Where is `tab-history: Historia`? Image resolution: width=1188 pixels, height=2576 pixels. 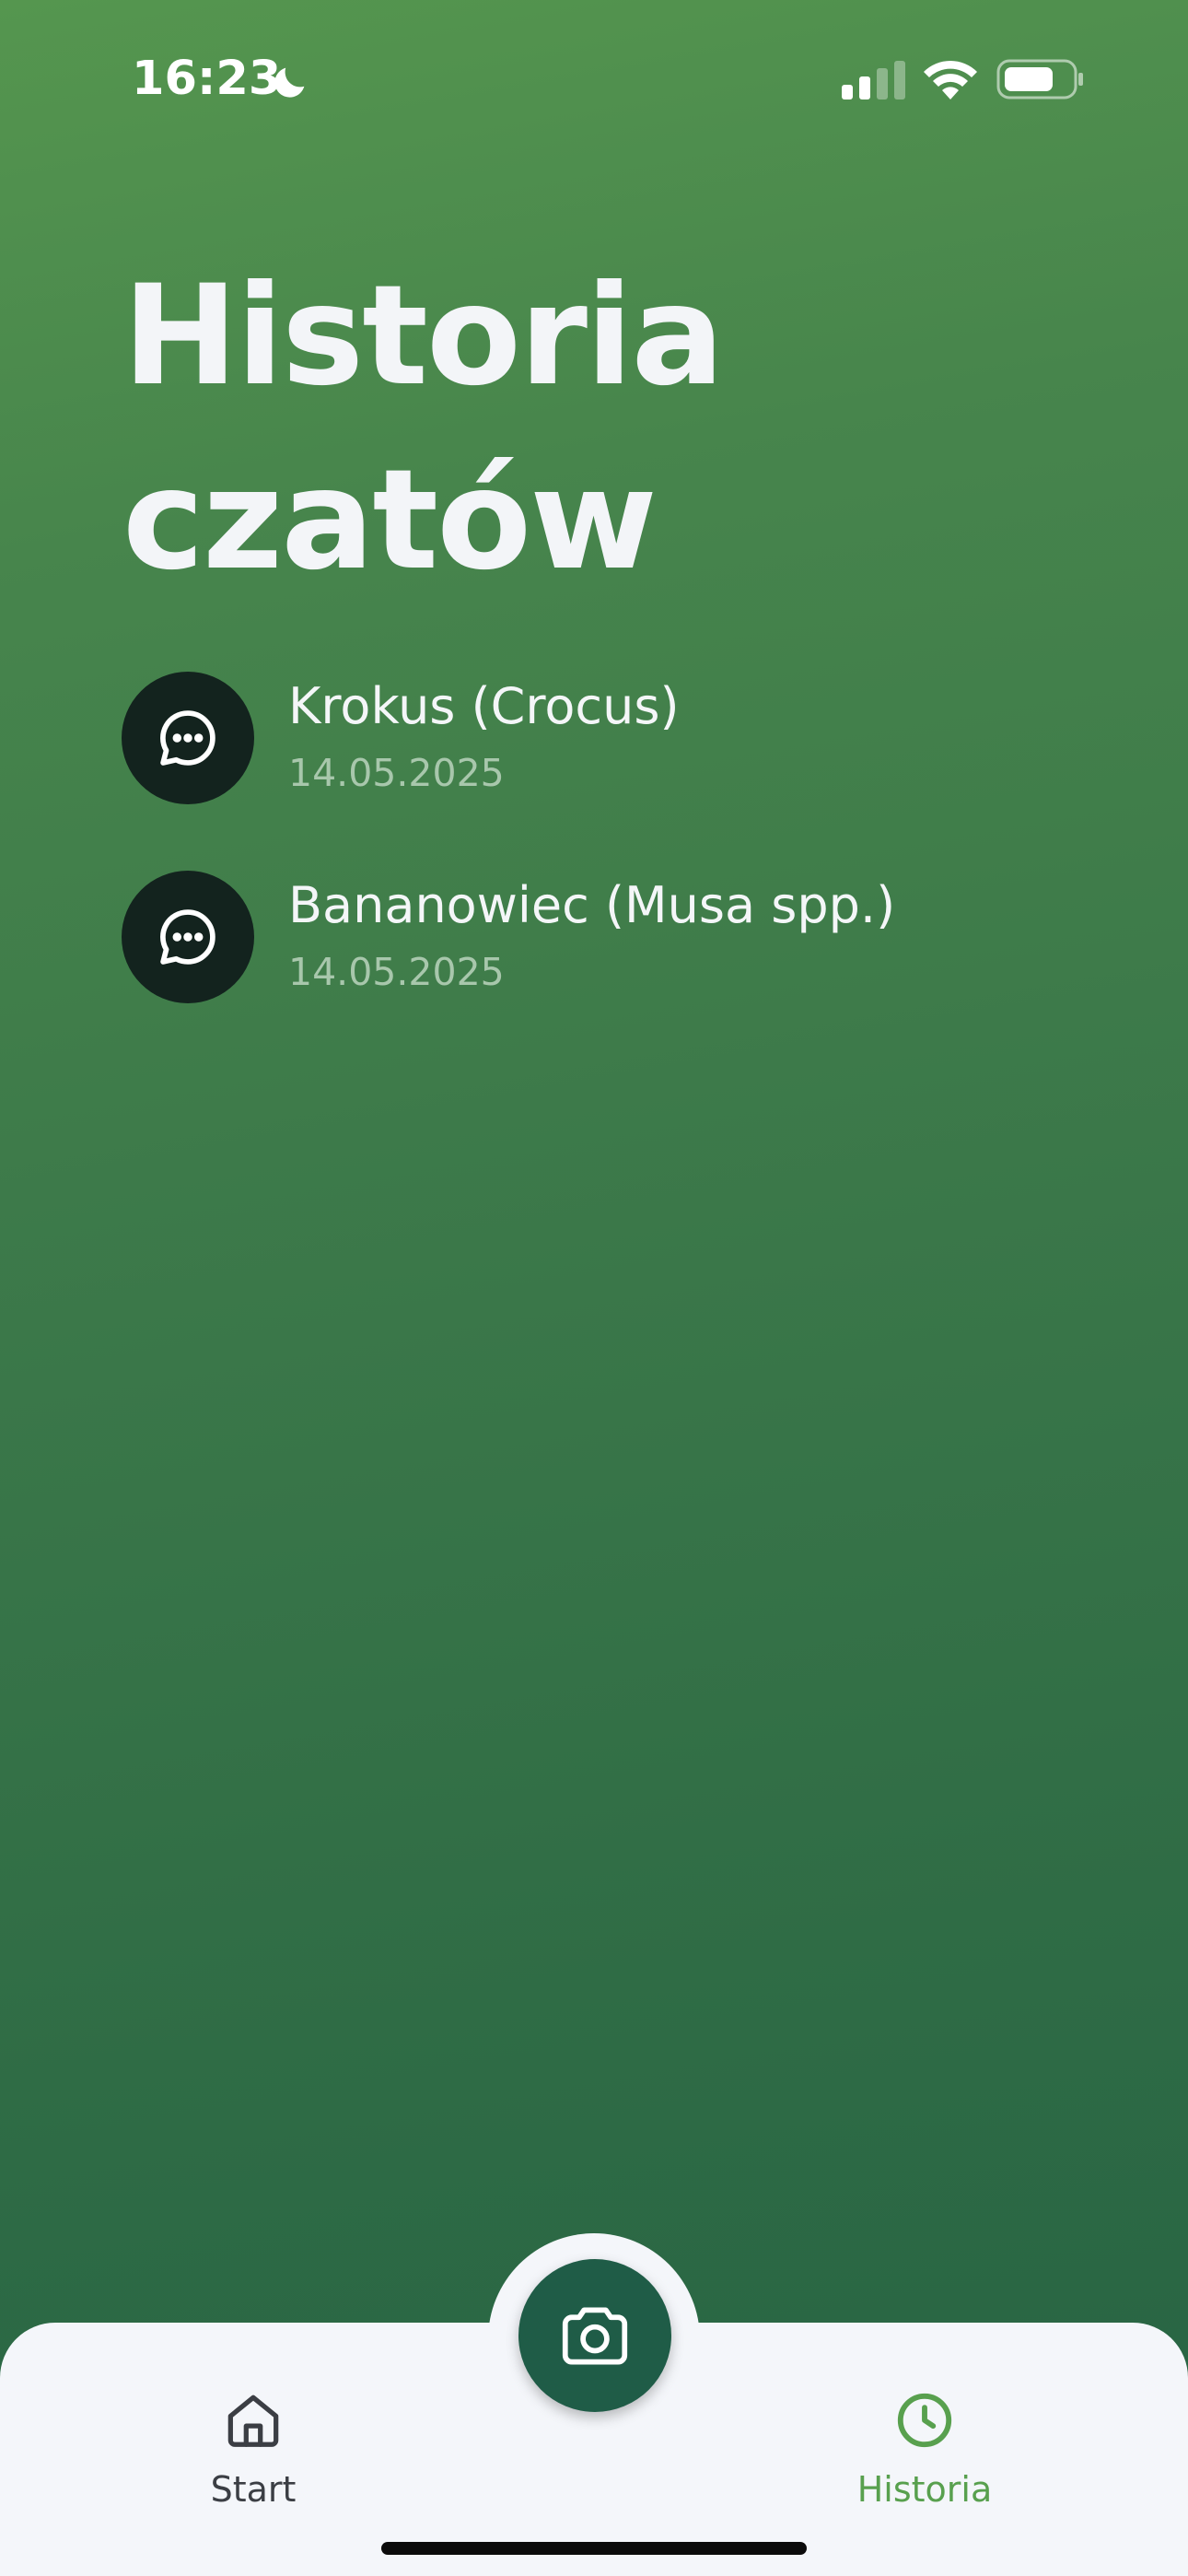 tab-history: Historia is located at coordinates (924, 2460).